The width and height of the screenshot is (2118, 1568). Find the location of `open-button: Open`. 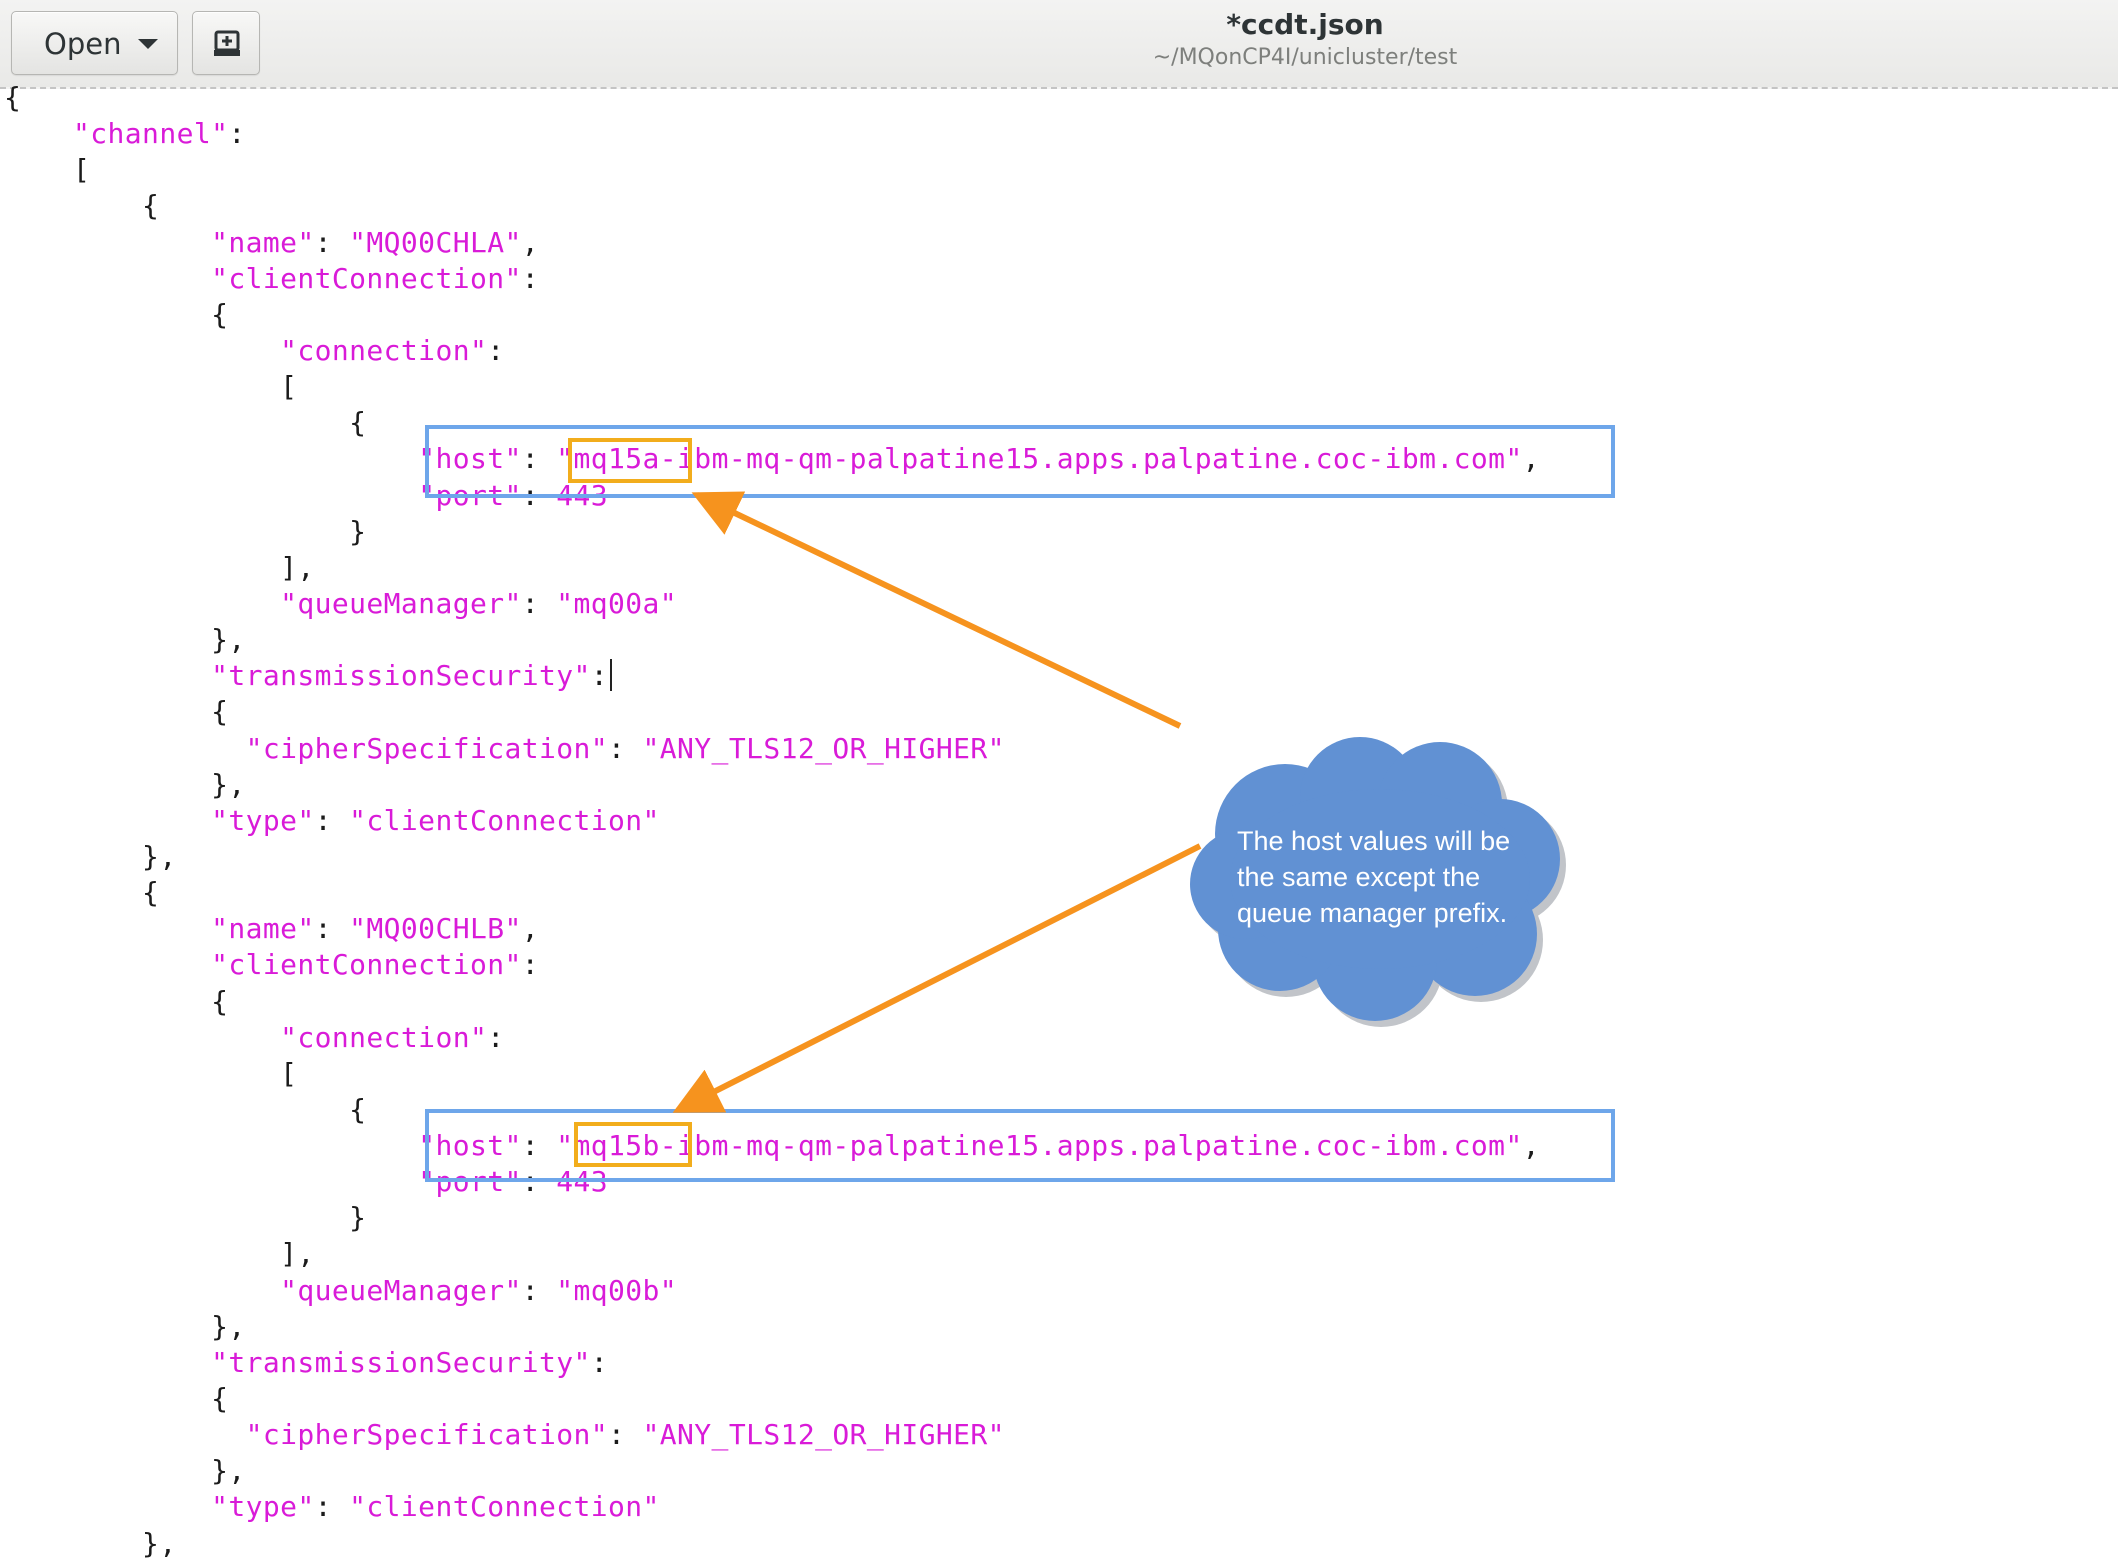

open-button: Open is located at coordinates (94, 43).